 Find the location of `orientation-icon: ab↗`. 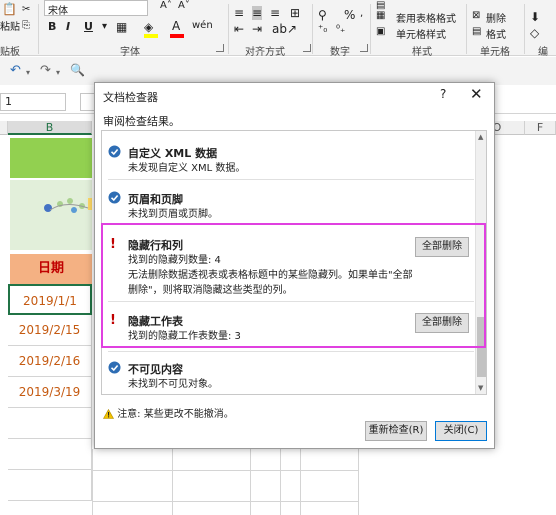

orientation-icon: ab↗ is located at coordinates (284, 29).